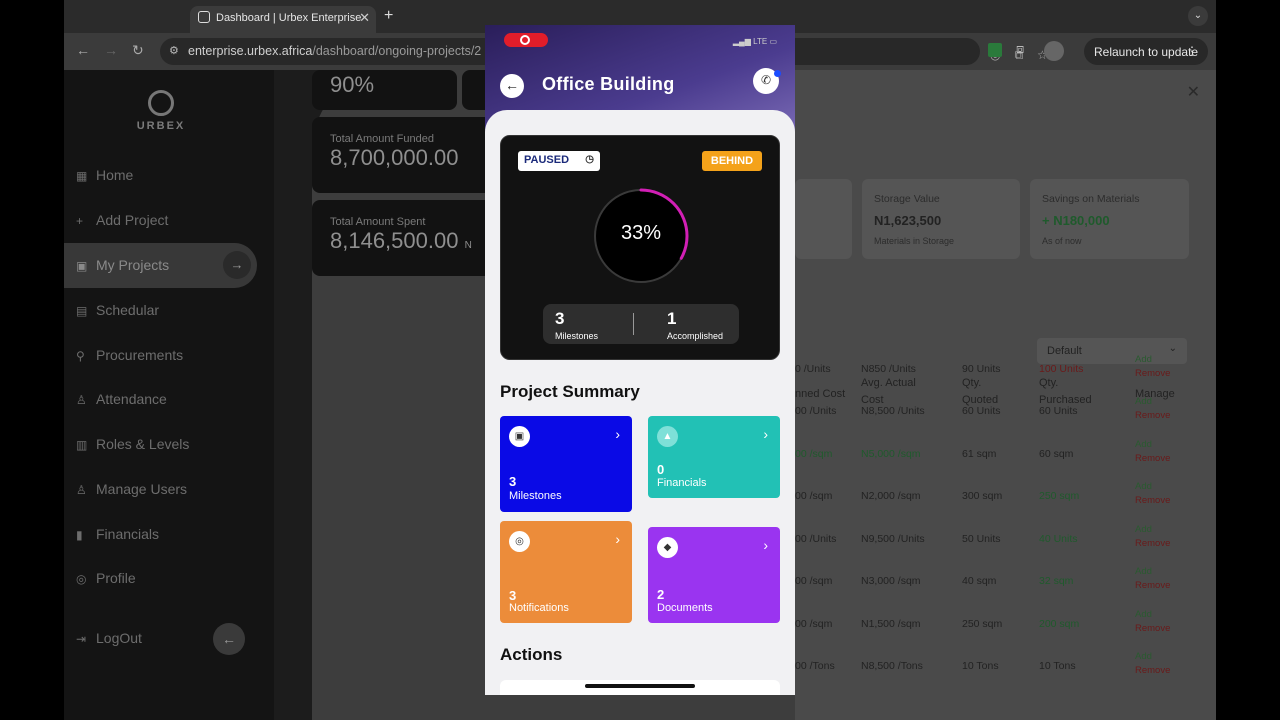 The height and width of the screenshot is (720, 1280). I want to click on sidebar-item-financials: ▮ Financials, so click(117, 534).